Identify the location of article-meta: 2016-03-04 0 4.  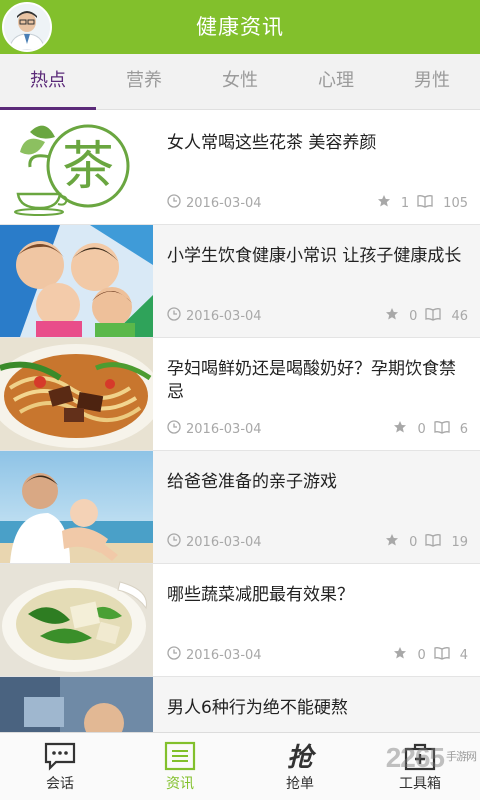
(317, 655).